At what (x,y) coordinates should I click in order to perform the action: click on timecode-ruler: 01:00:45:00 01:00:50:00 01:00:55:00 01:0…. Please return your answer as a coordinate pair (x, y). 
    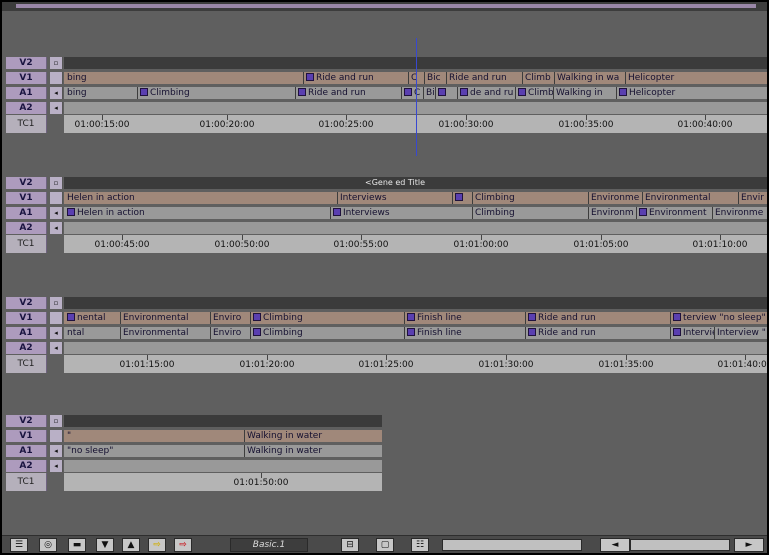
    Looking at the image, I should click on (415, 244).